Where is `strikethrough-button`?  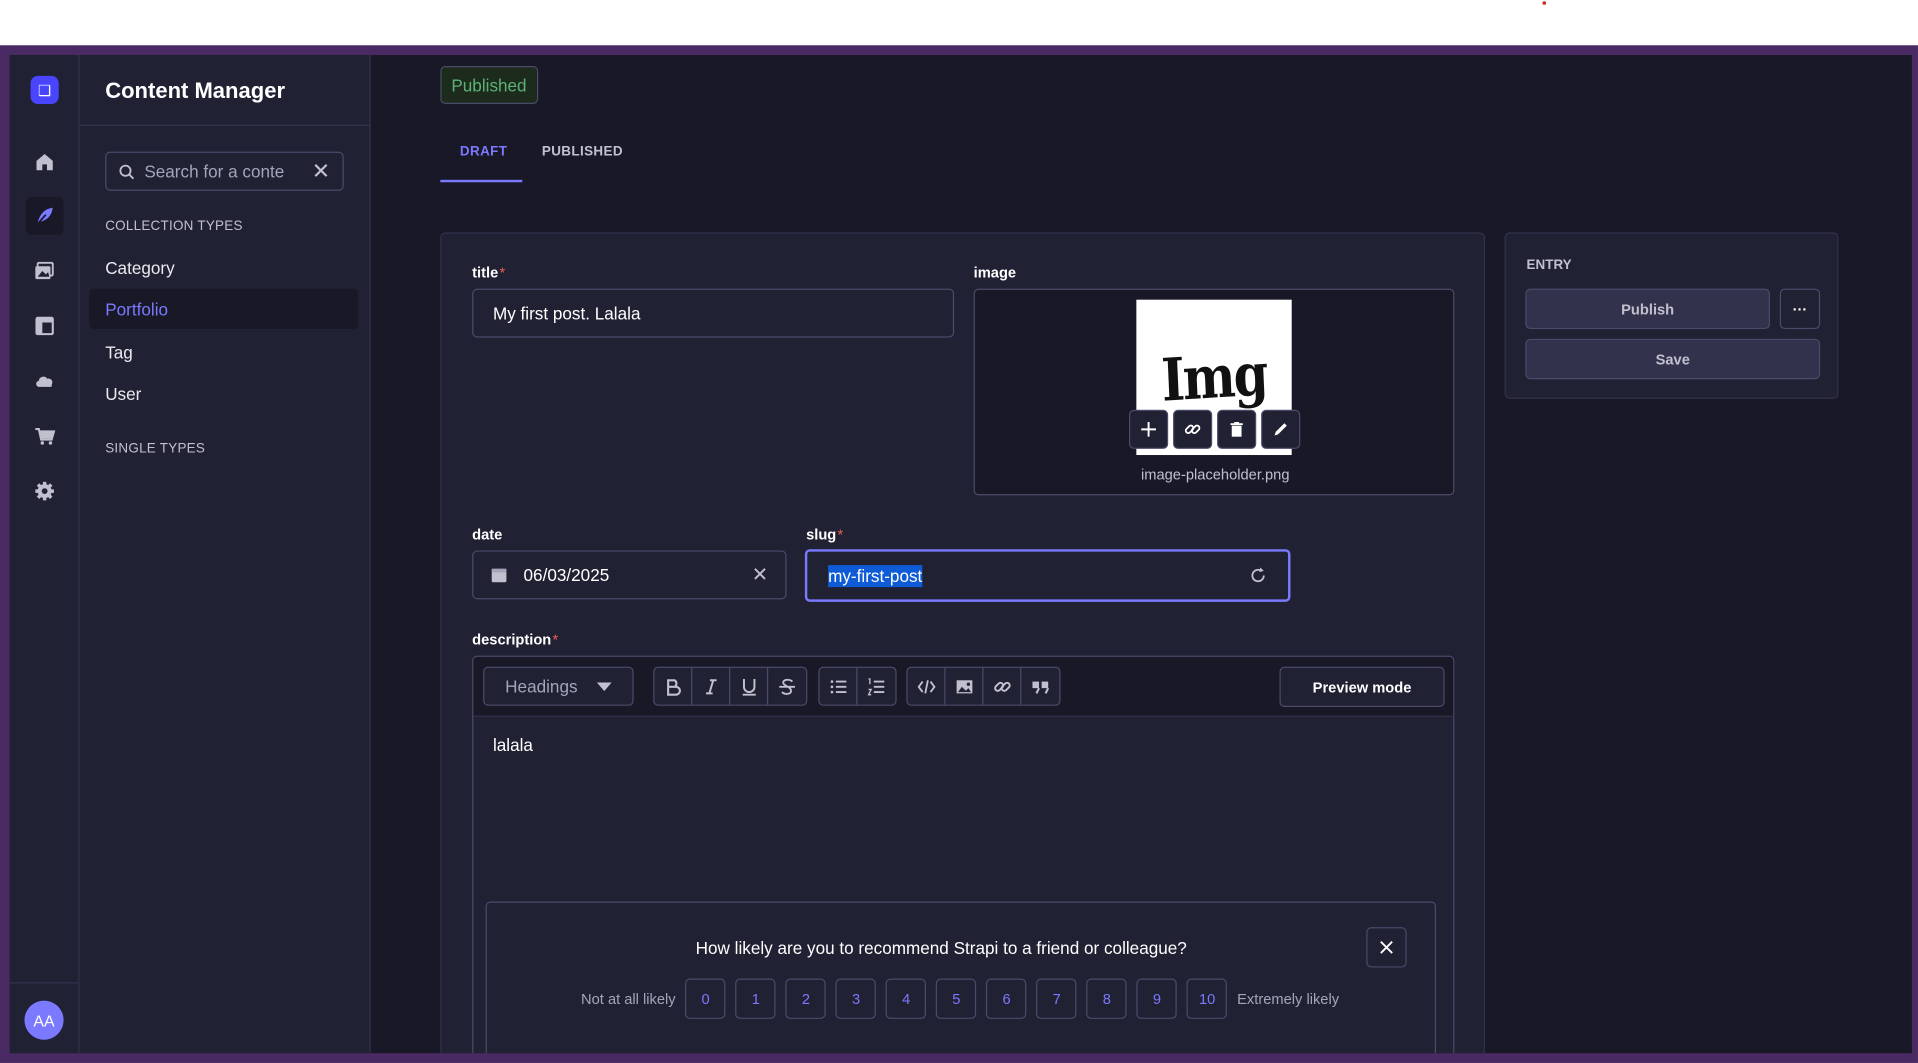 strikethrough-button is located at coordinates (787, 686).